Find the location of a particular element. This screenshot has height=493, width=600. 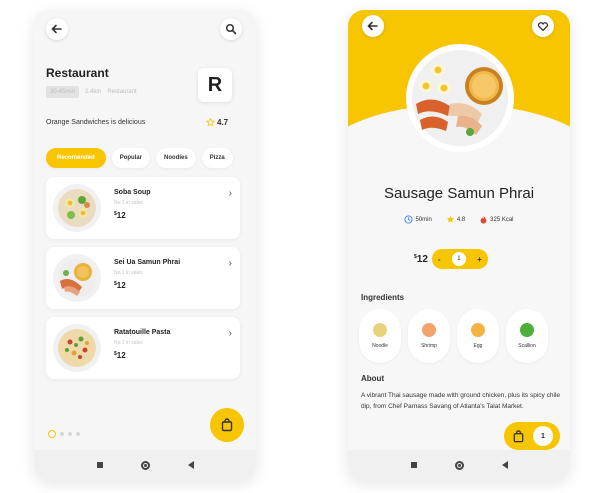

ingredient-egg: Egg is located at coordinates (478, 336).